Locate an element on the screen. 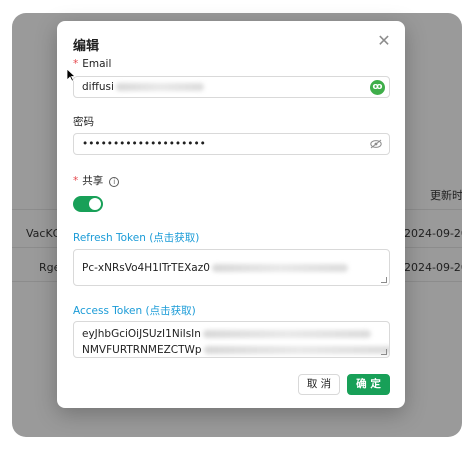  cancel-button: 取 消 is located at coordinates (319, 384).